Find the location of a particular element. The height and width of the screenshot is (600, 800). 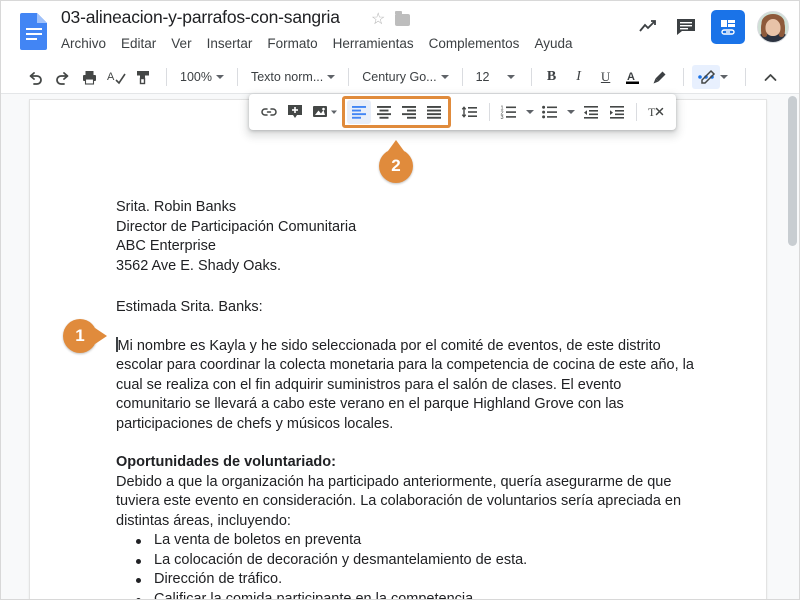

overflow-toolbar: 1 2 3 T is located at coordinates (462, 112).